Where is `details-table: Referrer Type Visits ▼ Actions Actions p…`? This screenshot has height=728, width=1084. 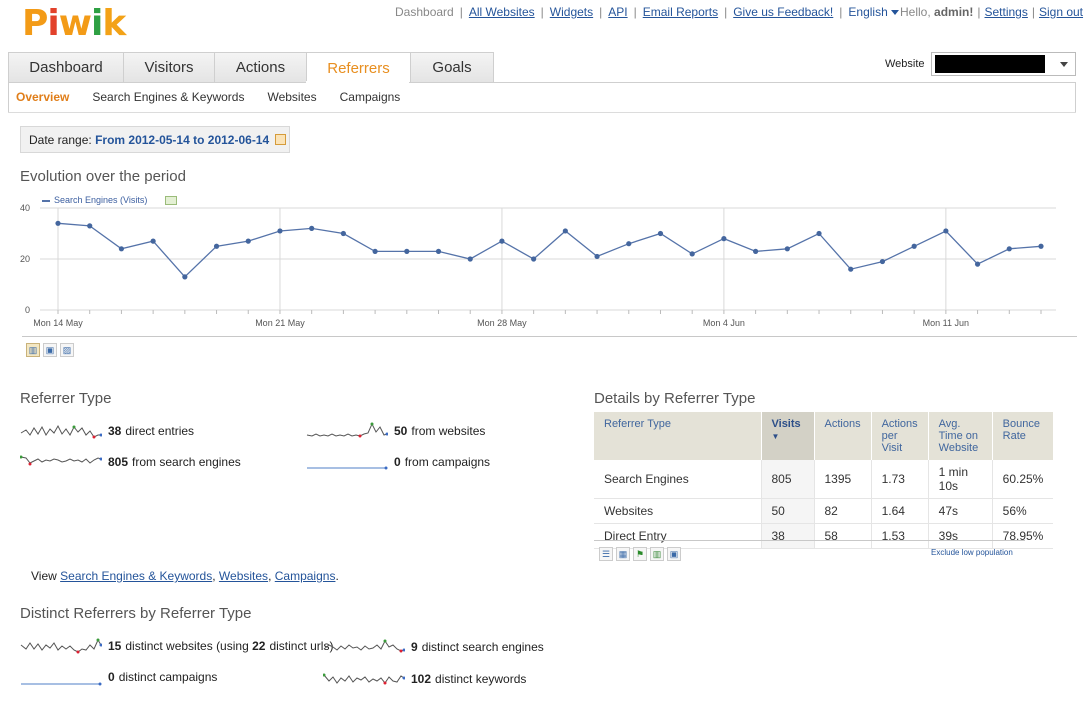
details-table: Referrer Type Visits ▼ Actions Actions p… is located at coordinates (824, 480).